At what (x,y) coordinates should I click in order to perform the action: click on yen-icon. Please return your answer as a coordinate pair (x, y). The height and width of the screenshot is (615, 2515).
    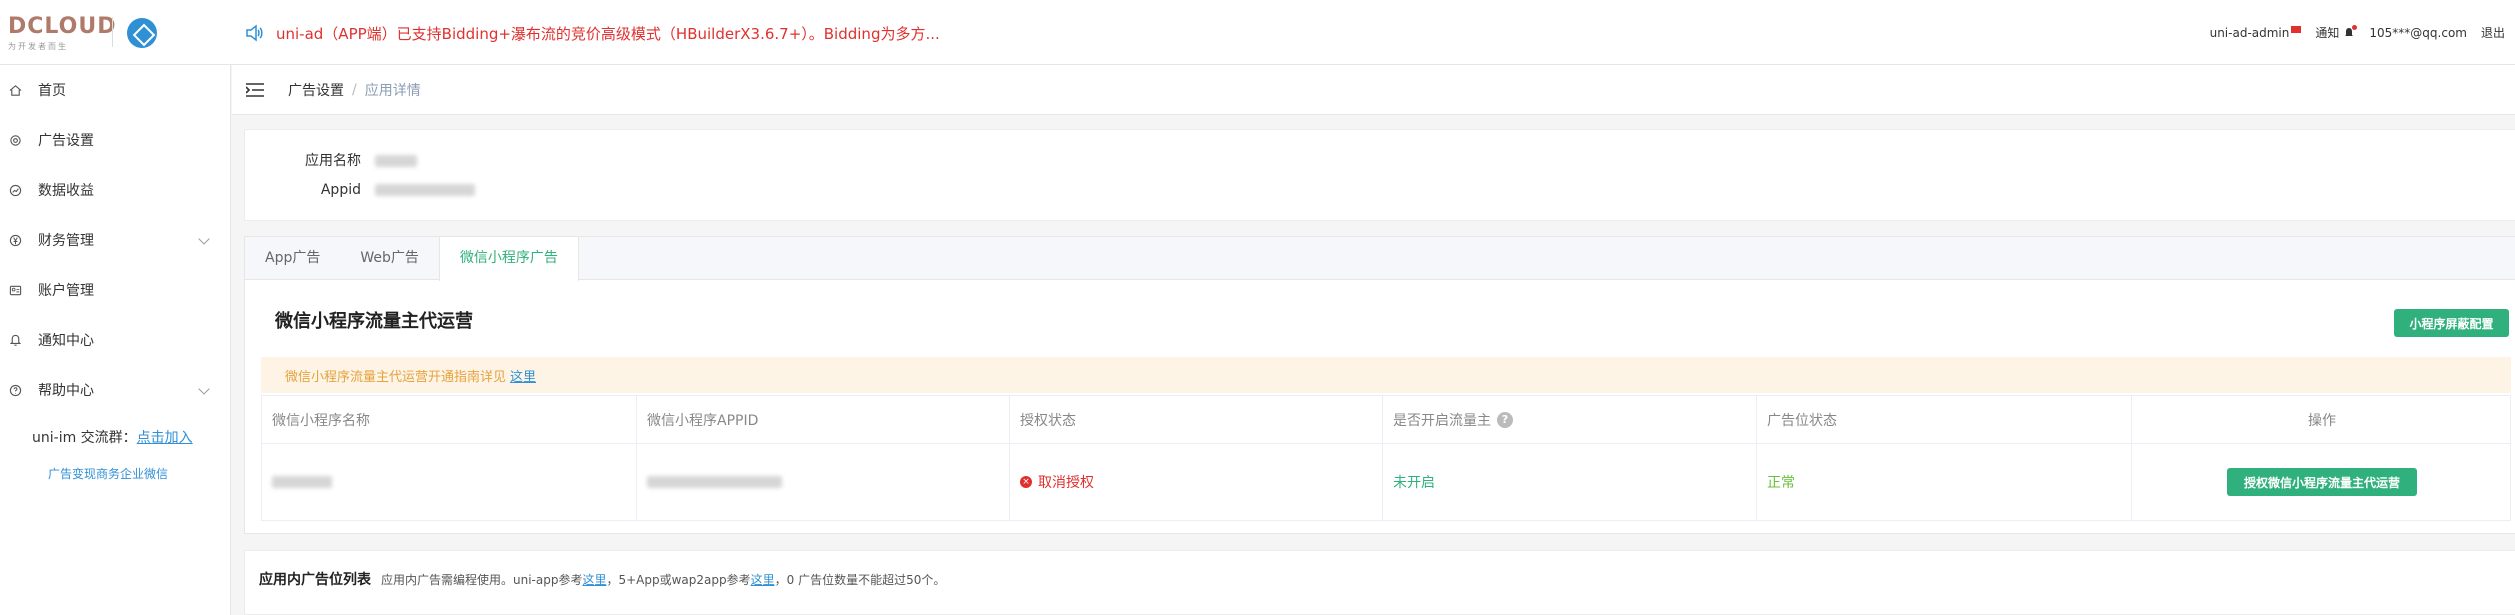
    Looking at the image, I should click on (15, 240).